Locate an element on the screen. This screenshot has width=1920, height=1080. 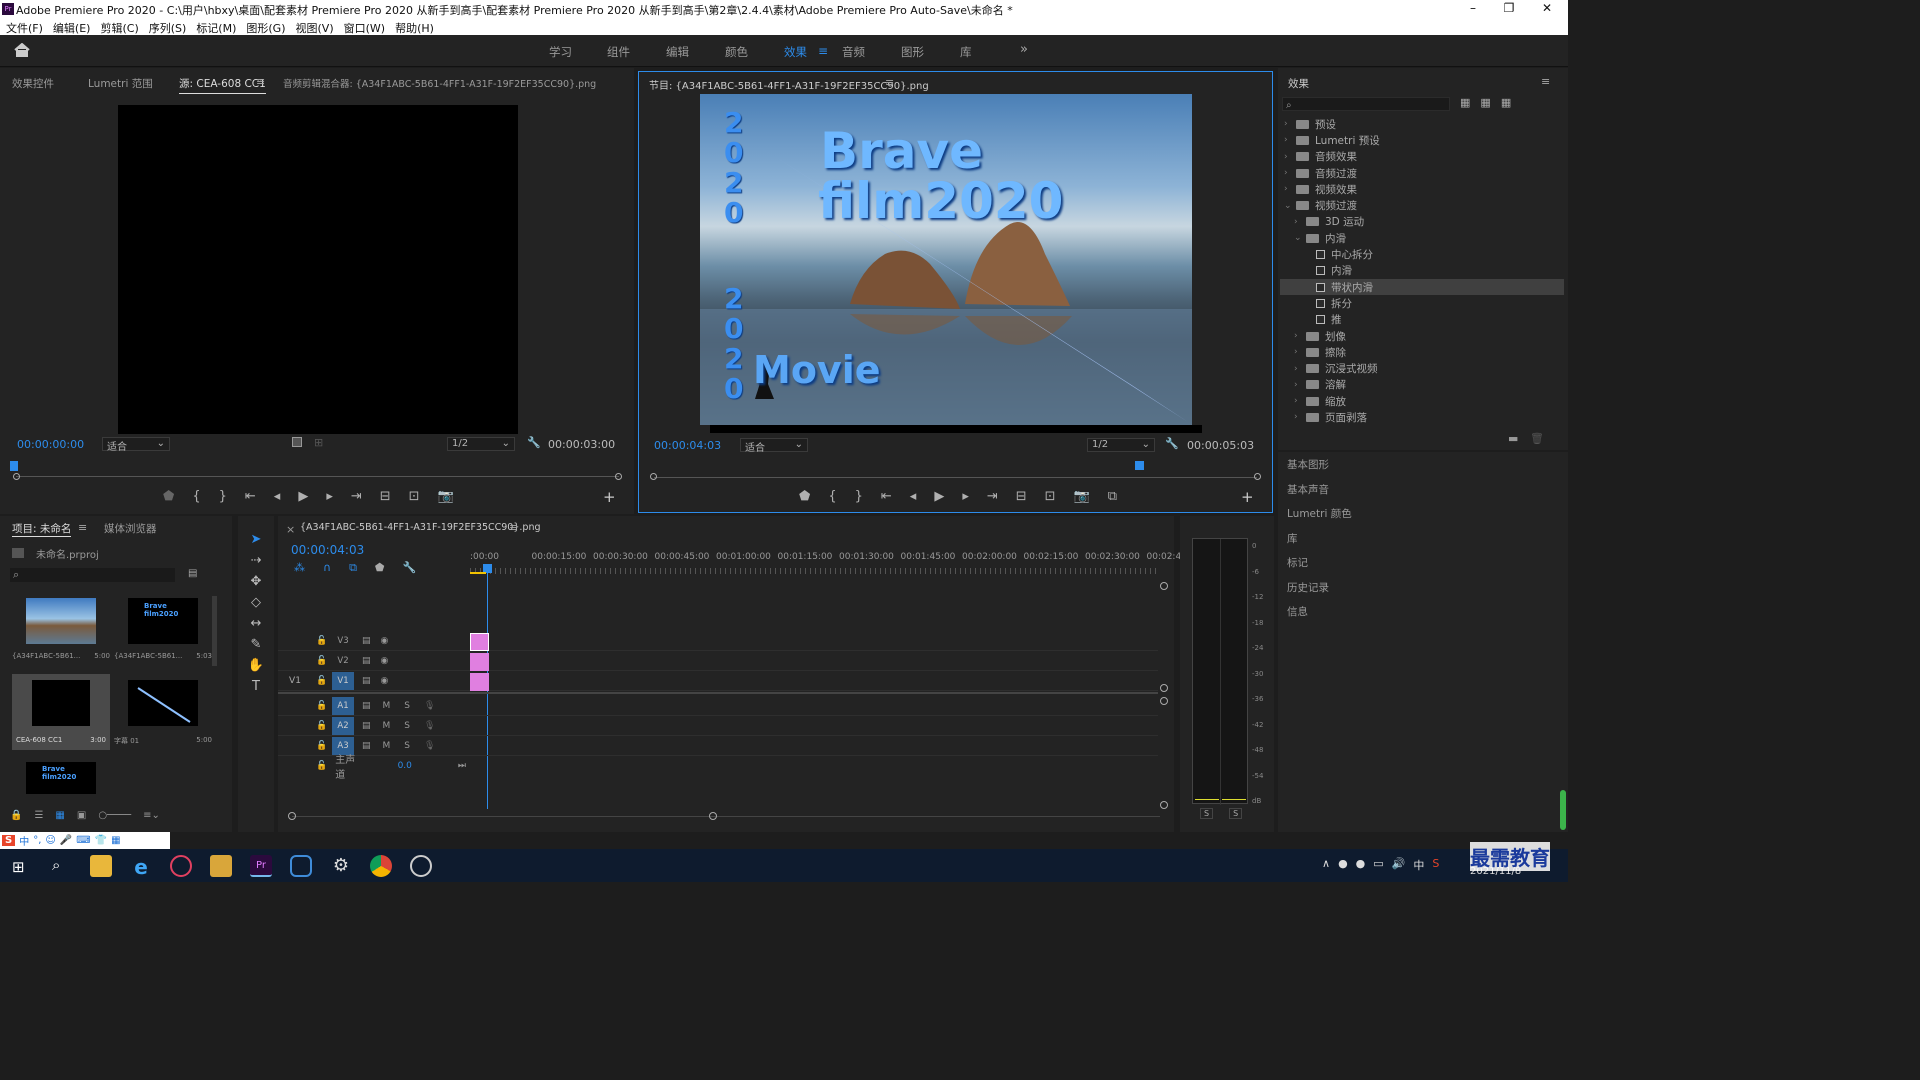
source-add-button-icon: + is located at coordinates (609, 497).